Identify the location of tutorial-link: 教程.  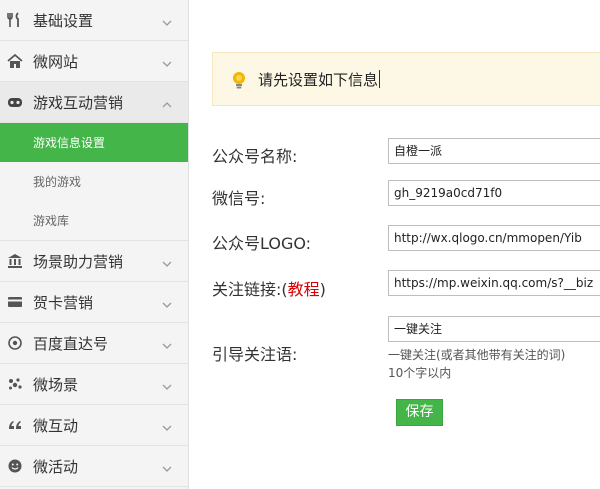
(304, 289).